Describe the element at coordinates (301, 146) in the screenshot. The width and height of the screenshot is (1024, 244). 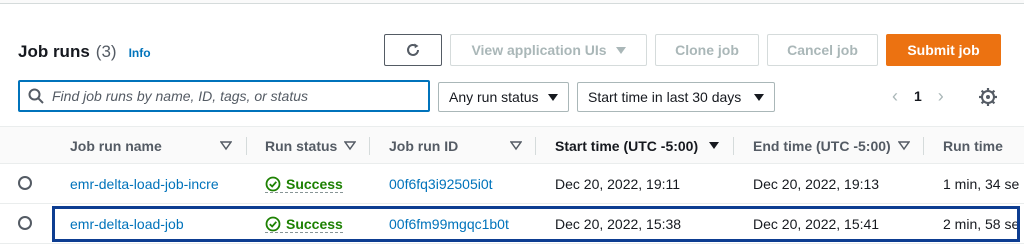
I see `column-header-run-status: Run status` at that location.